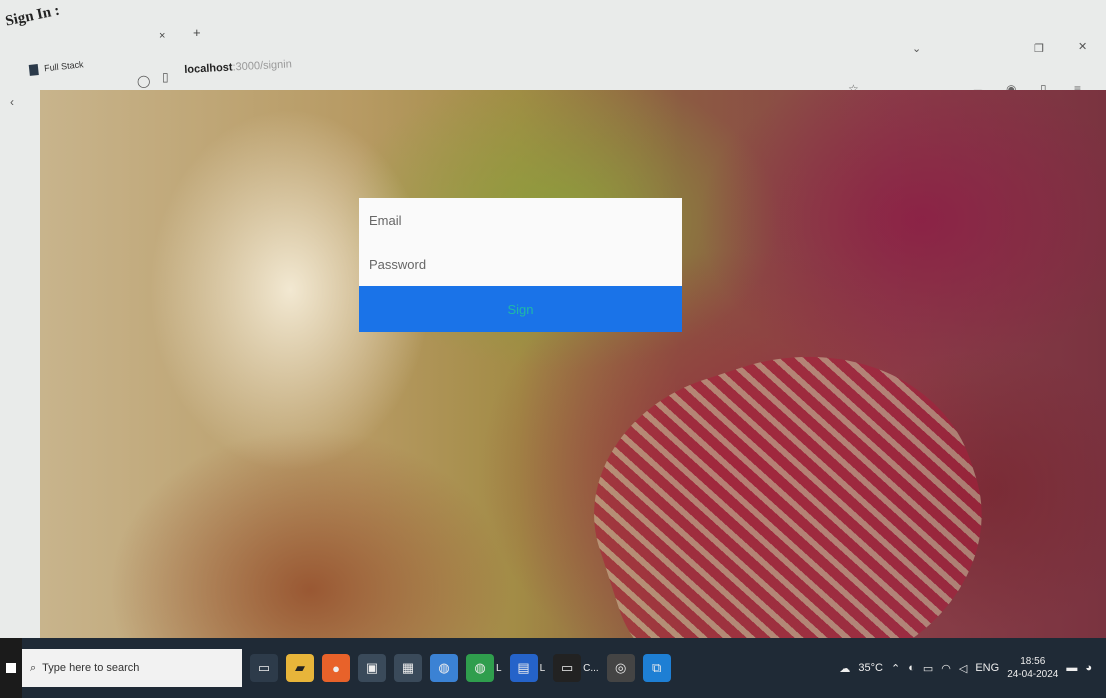 The width and height of the screenshot is (1106, 698). What do you see at coordinates (264, 668) in the screenshot?
I see `task-view-icon: ▭` at bounding box center [264, 668].